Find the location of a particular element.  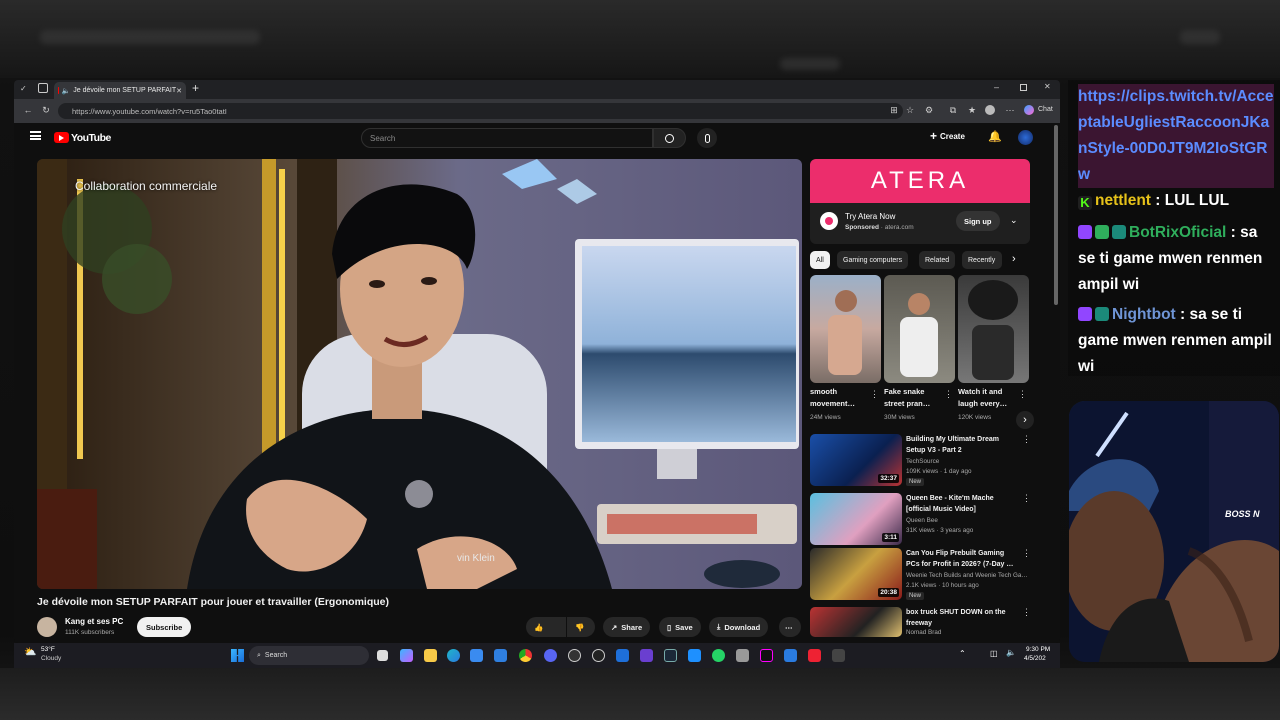

channel-avatar is located at coordinates (47, 627).